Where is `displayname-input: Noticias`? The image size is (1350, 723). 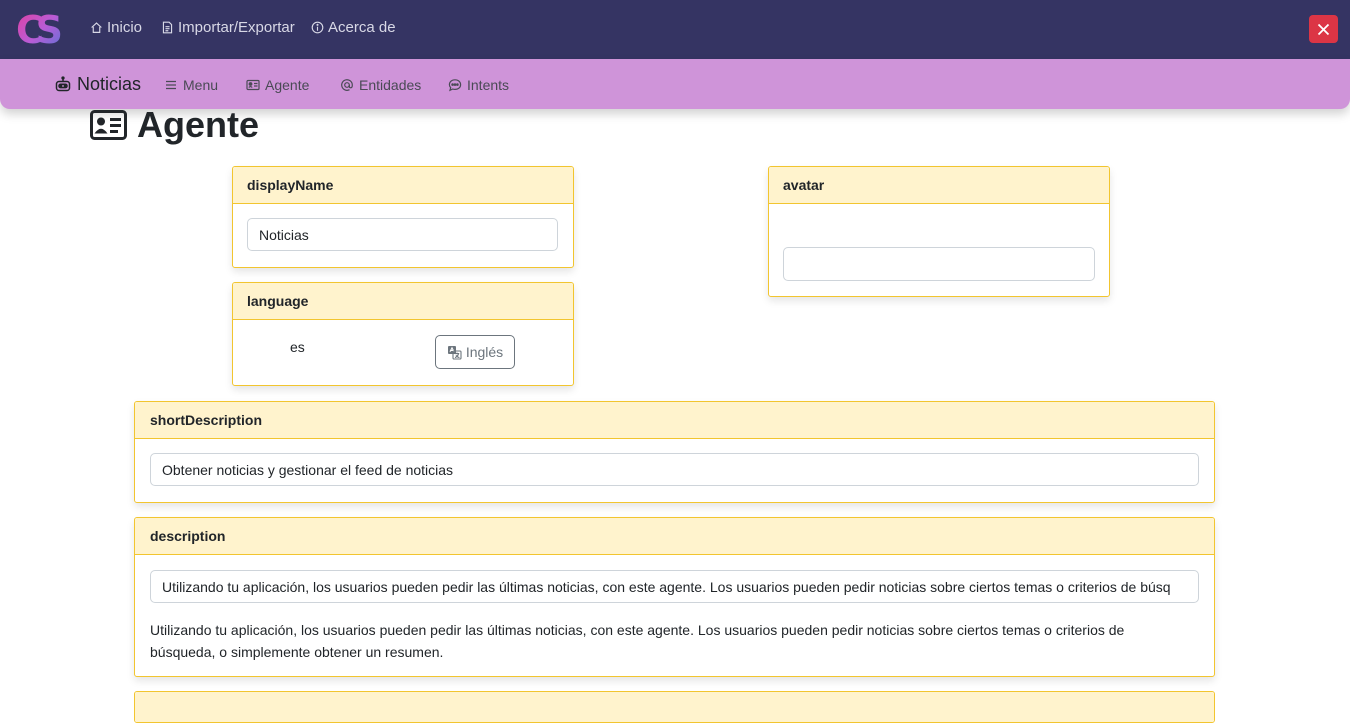 displayname-input: Noticias is located at coordinates (402, 234).